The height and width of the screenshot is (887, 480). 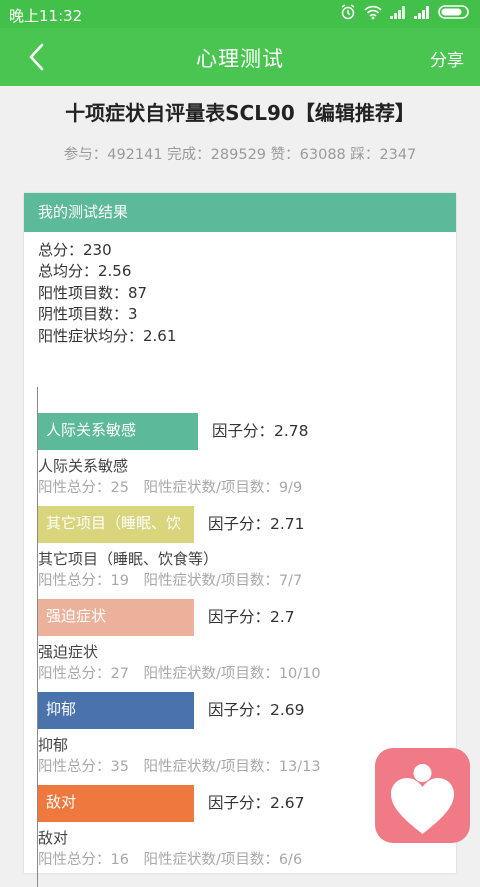 What do you see at coordinates (170, 860) in the screenshot?
I see `factor-detail: 阳性总分：16 阳性症状数/项目数：6/6` at bounding box center [170, 860].